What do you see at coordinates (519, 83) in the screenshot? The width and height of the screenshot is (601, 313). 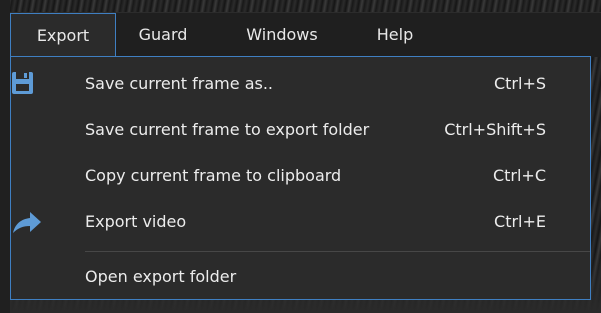 I see `menu-item-shortcut: Ctrl+S` at bounding box center [519, 83].